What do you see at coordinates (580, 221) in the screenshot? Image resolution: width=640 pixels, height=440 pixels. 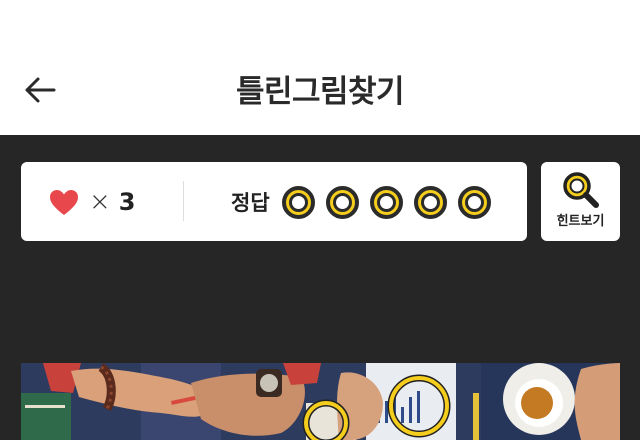 I see `hint-label: 힌트보기` at bounding box center [580, 221].